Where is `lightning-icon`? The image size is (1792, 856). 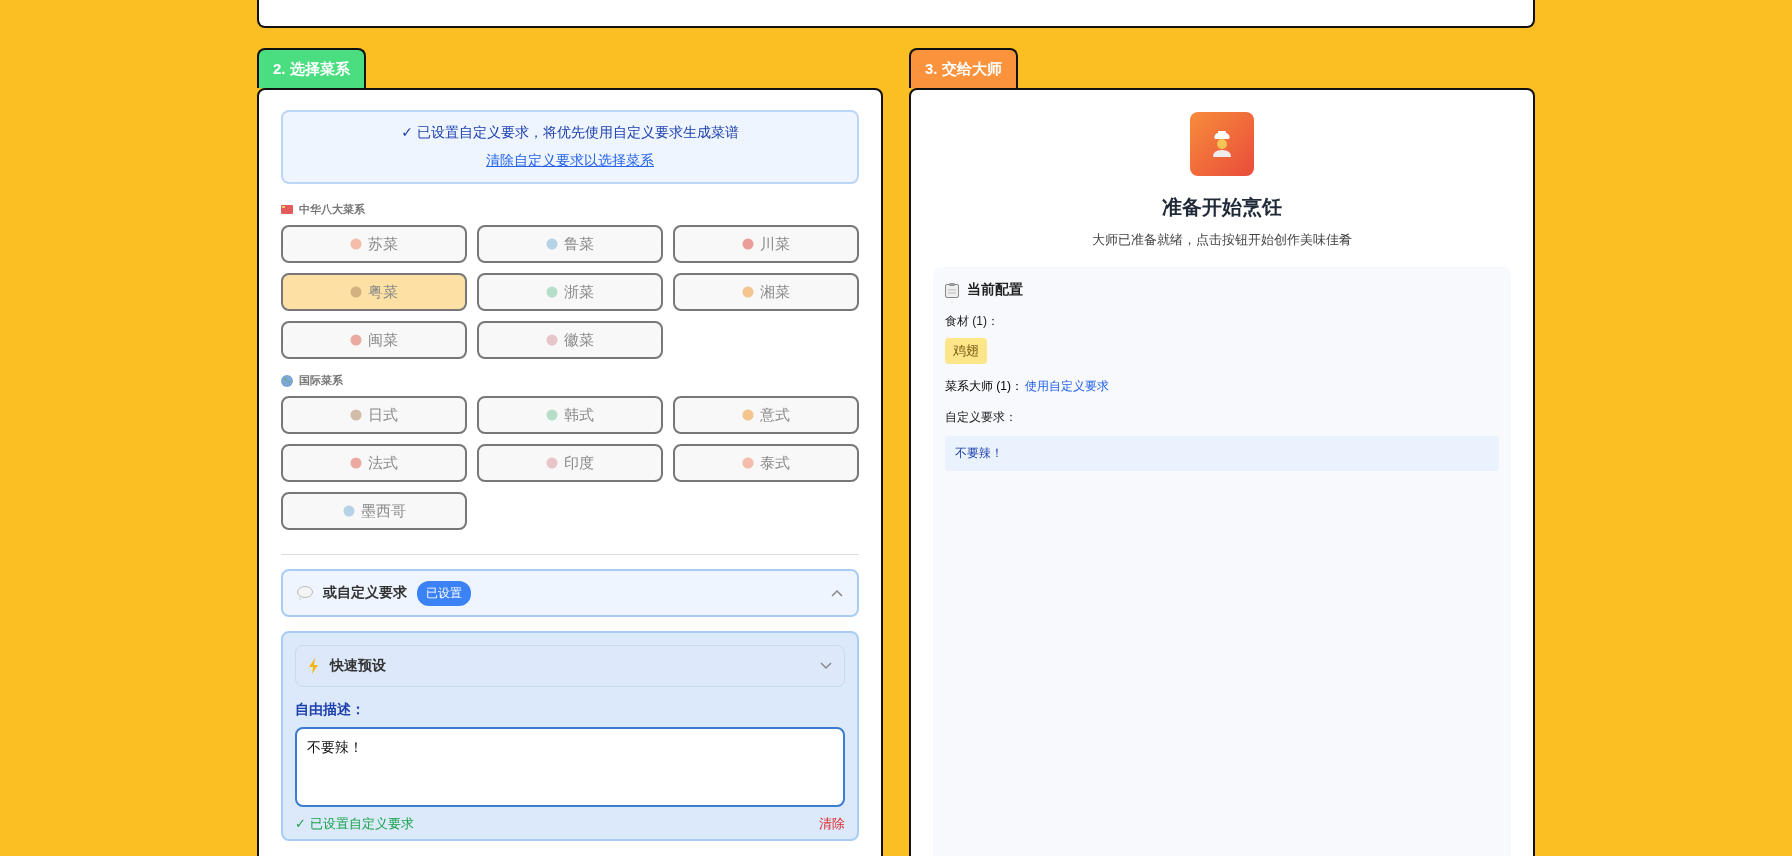 lightning-icon is located at coordinates (314, 666).